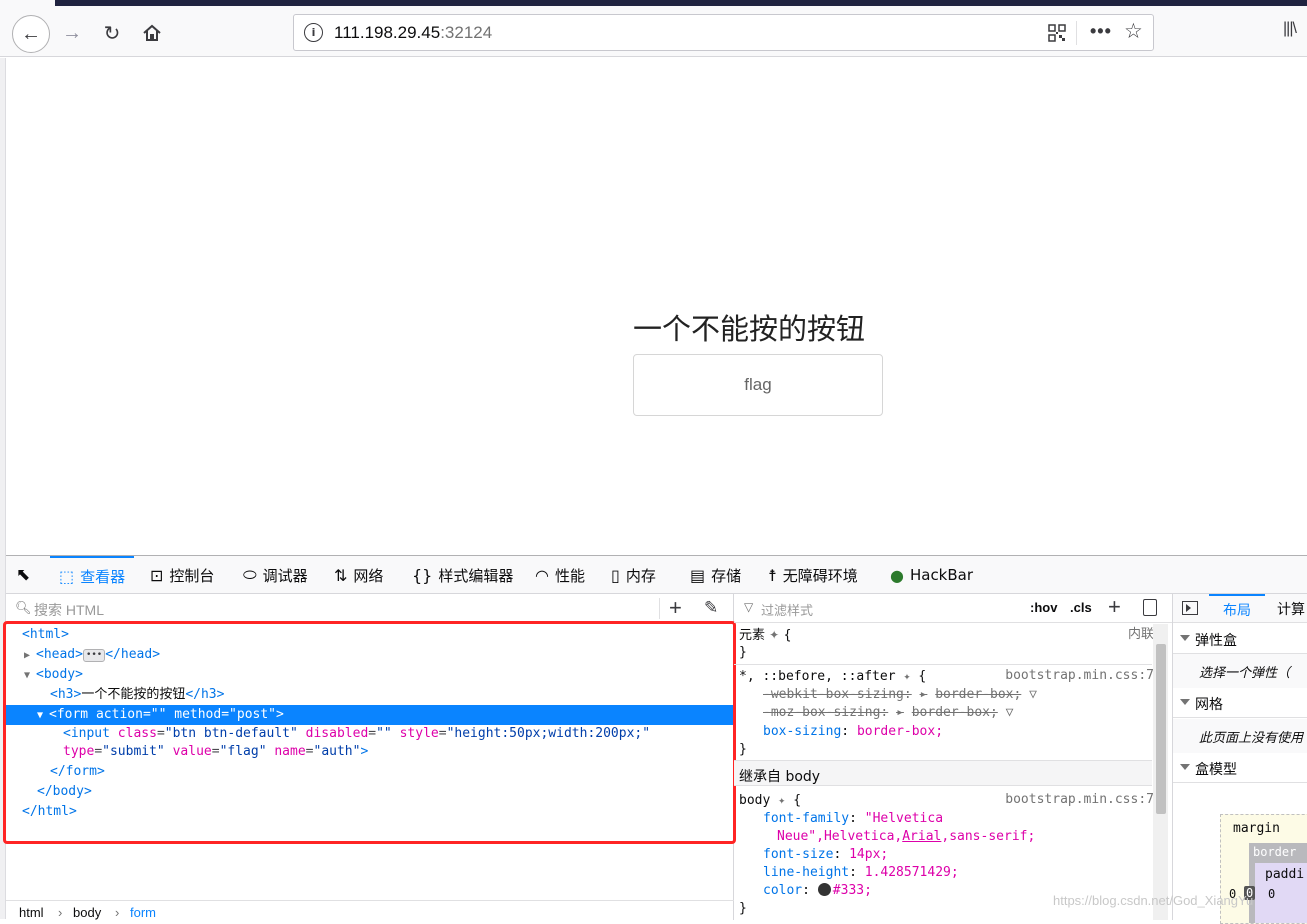  I want to click on back-arrow-icon: ←, so click(31, 33).